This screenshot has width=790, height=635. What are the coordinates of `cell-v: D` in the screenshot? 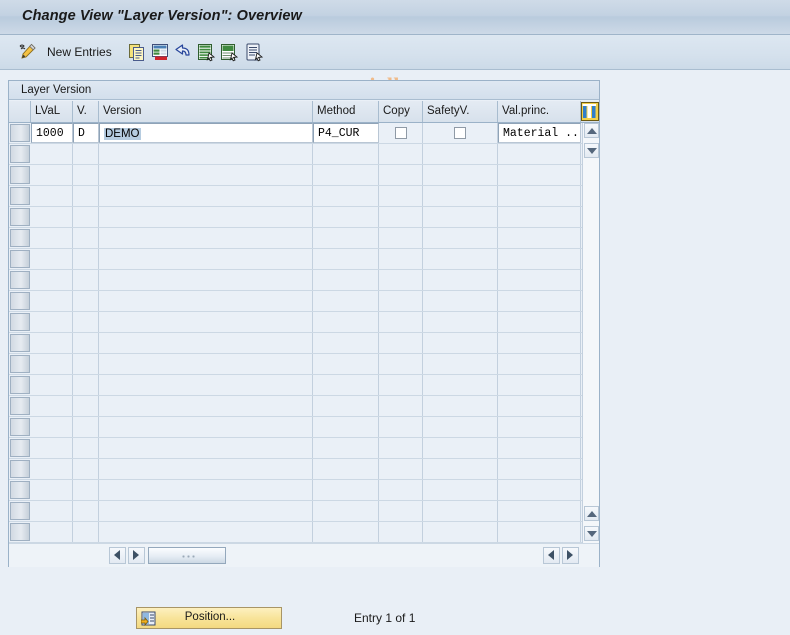 It's located at (86, 133).